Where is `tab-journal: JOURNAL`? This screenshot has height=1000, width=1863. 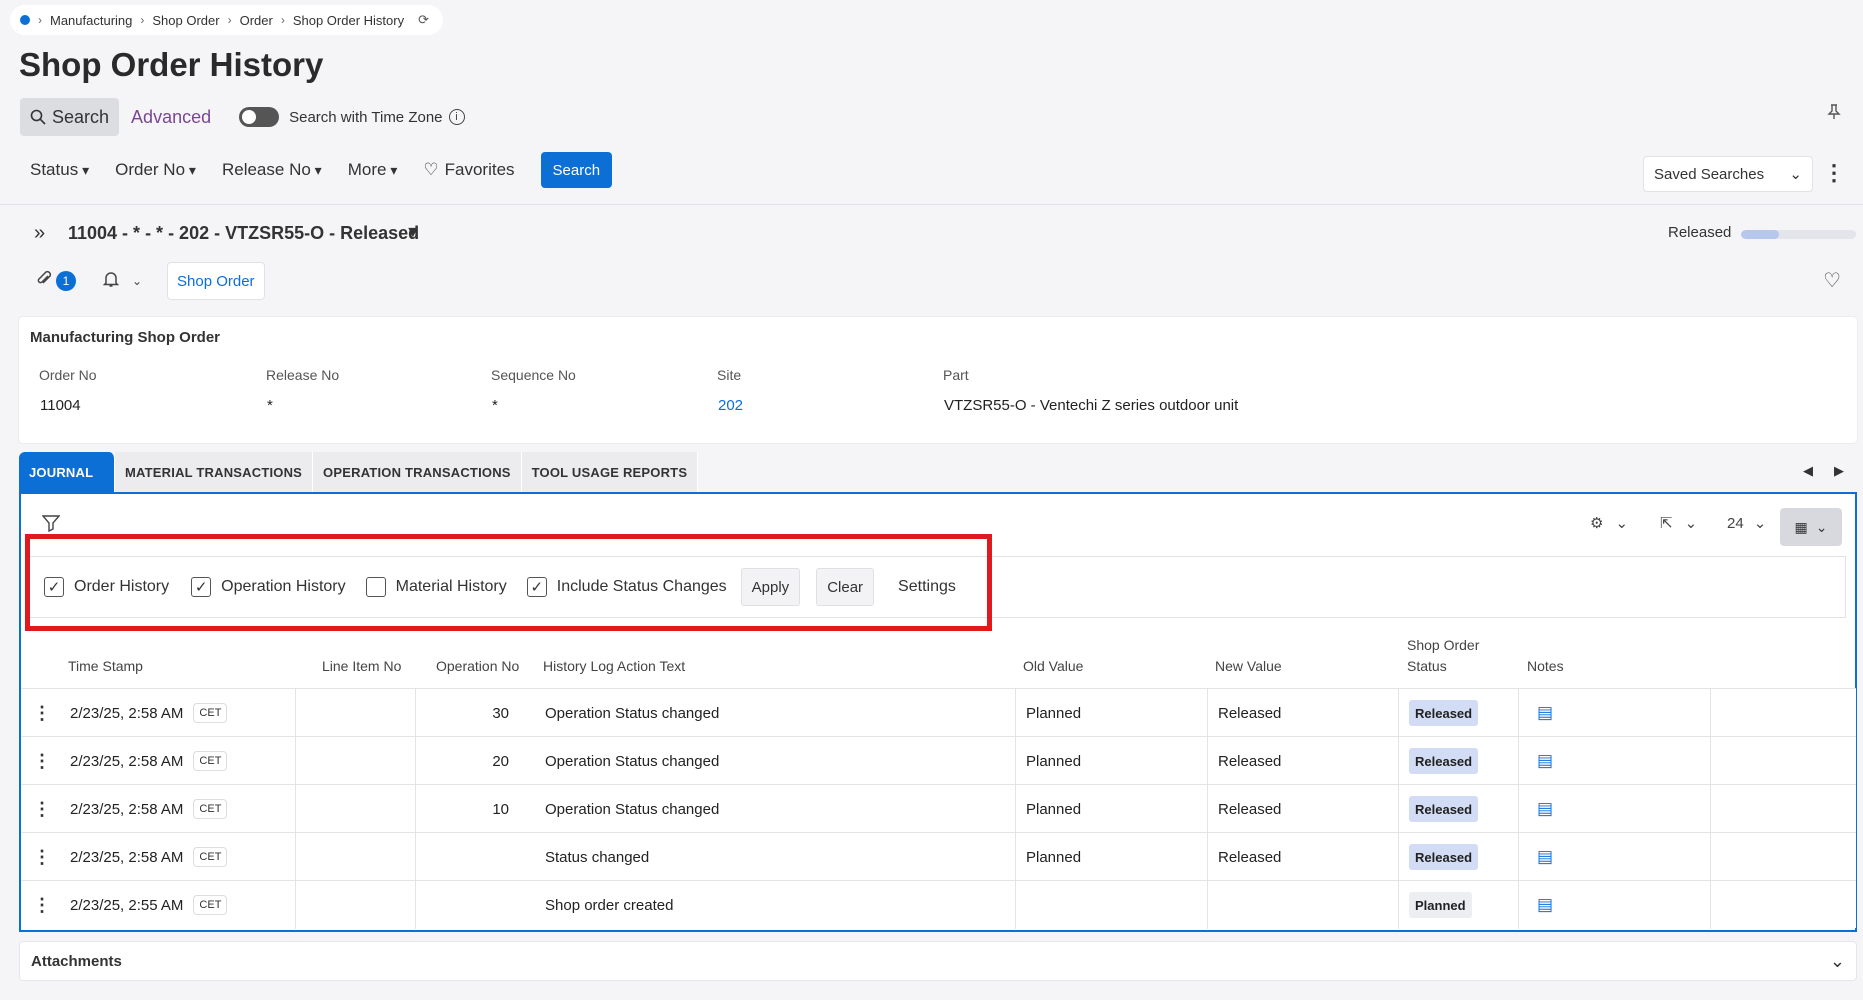 tab-journal: JOURNAL is located at coordinates (67, 472).